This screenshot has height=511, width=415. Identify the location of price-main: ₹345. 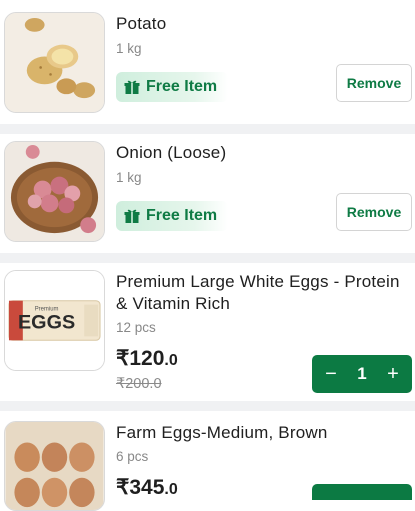
(140, 487).